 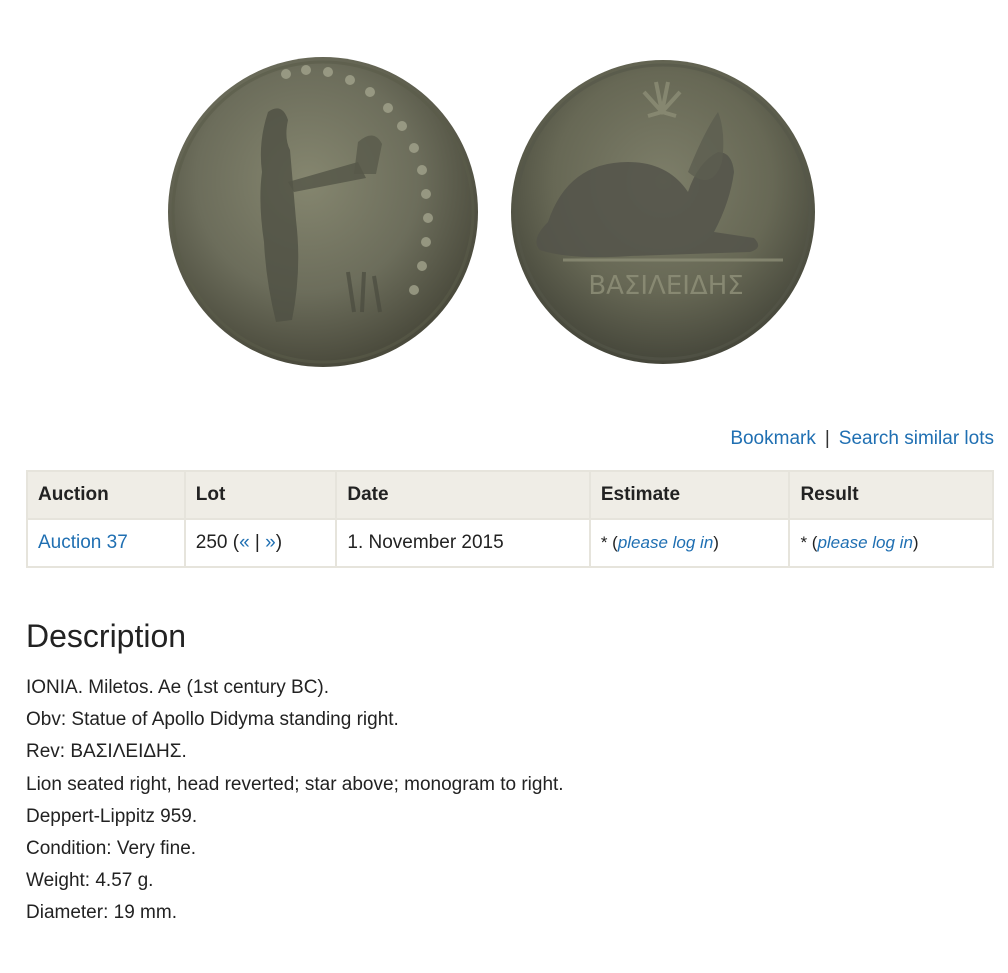 I want to click on next-lot-link: », so click(x=270, y=542).